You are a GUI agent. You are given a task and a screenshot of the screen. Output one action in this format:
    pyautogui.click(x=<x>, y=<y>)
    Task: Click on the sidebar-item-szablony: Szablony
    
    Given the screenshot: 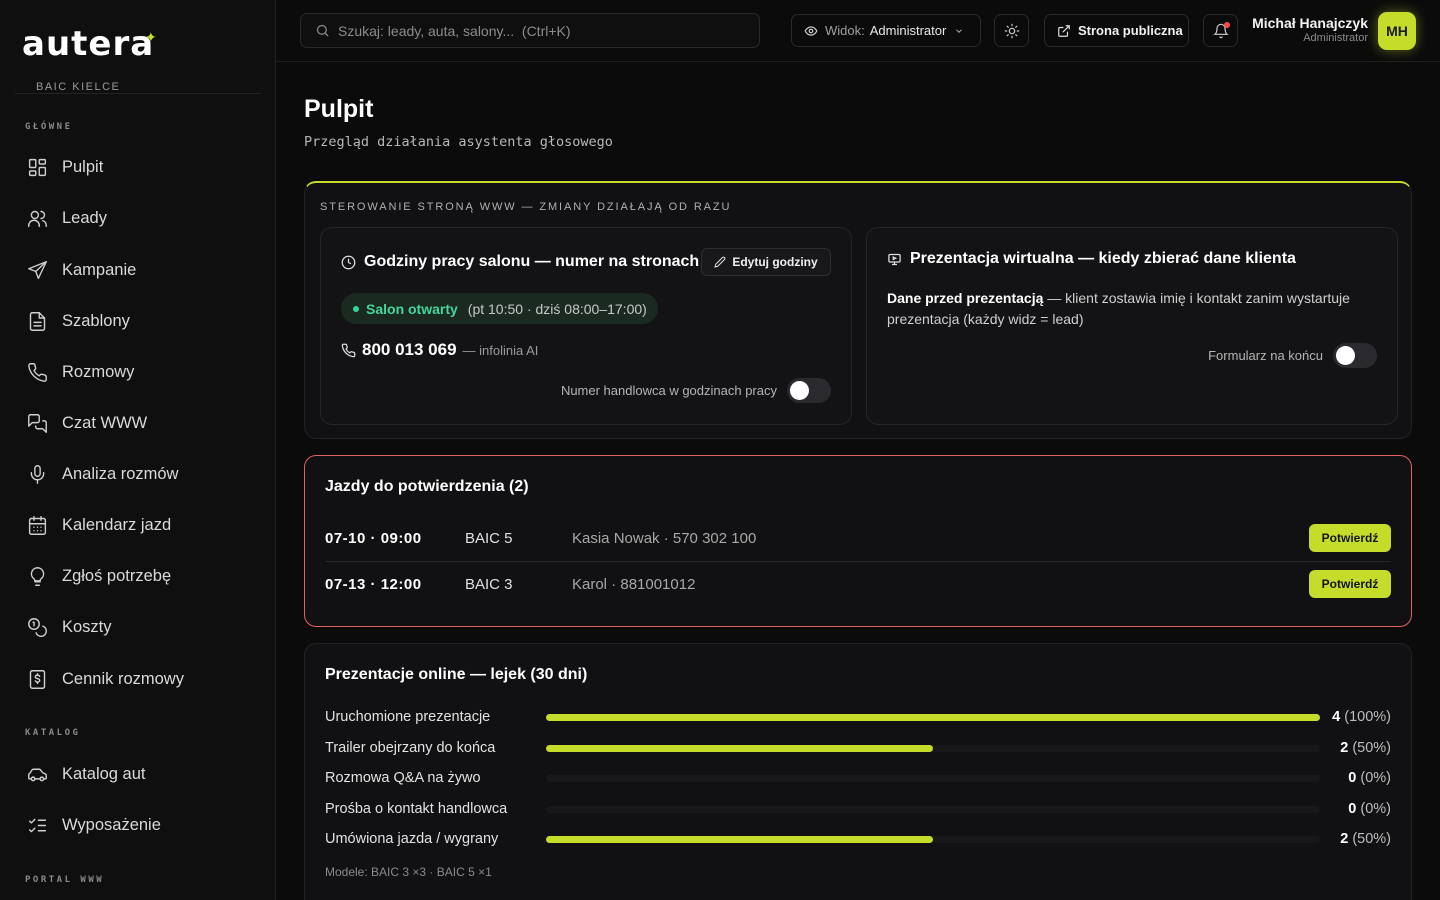 What is the action you would take?
    pyautogui.click(x=138, y=321)
    